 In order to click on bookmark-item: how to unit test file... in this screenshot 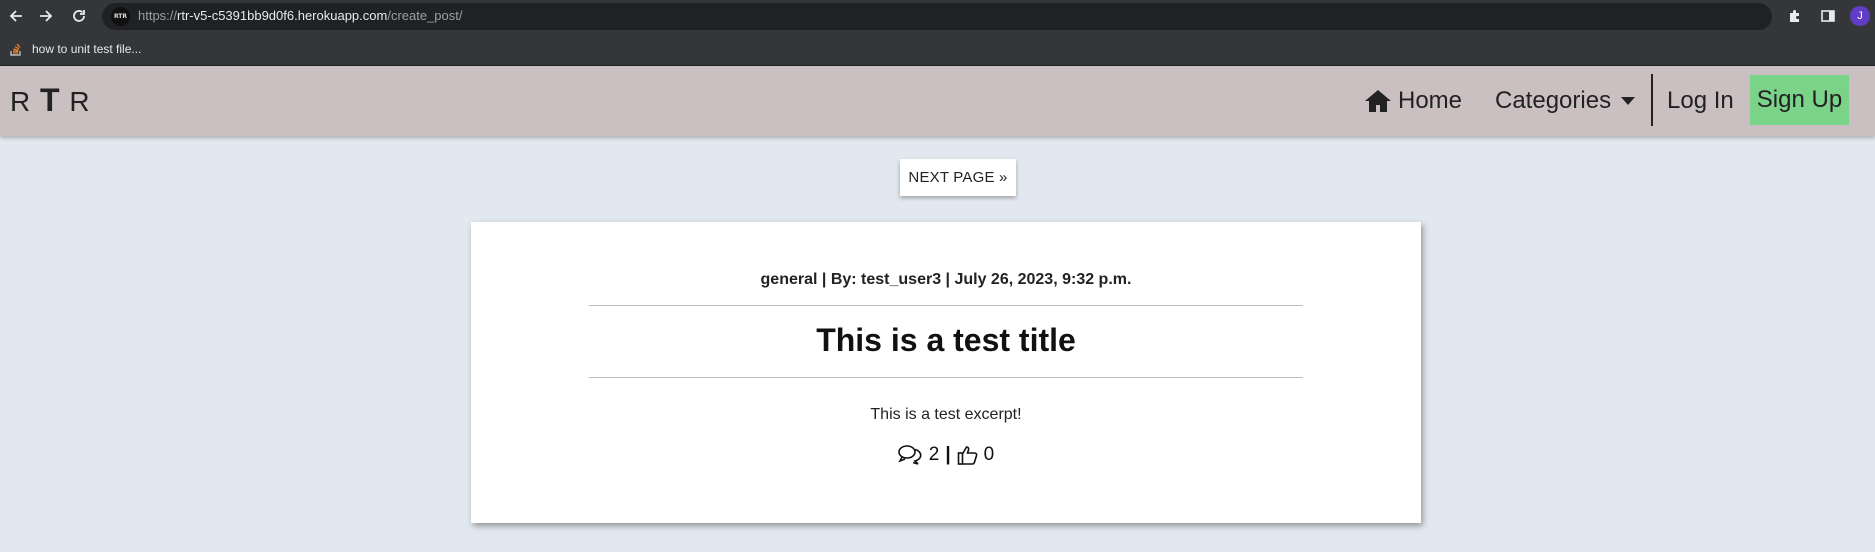, I will do `click(75, 49)`.